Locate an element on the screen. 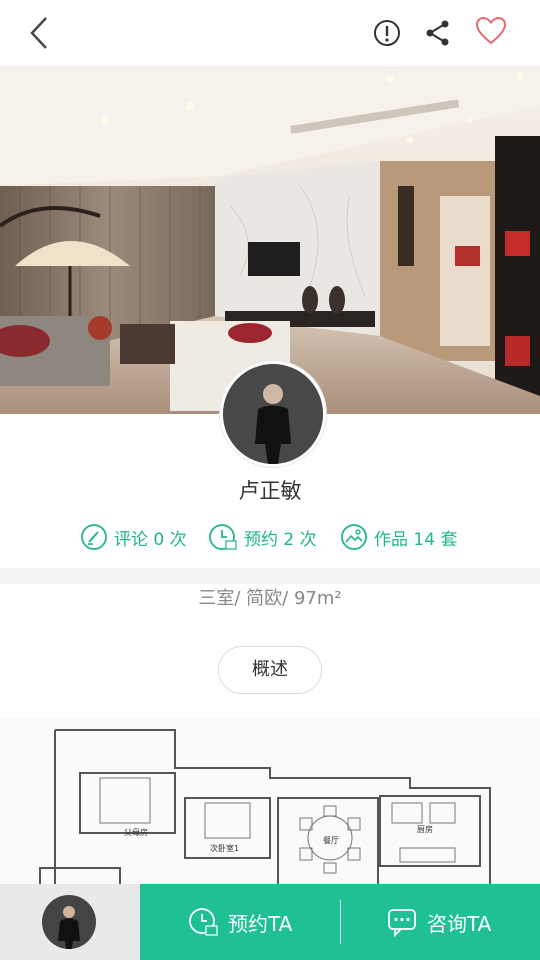 Image resolution: width=540 pixels, height=960 pixels. report-icon is located at coordinates (387, 33).